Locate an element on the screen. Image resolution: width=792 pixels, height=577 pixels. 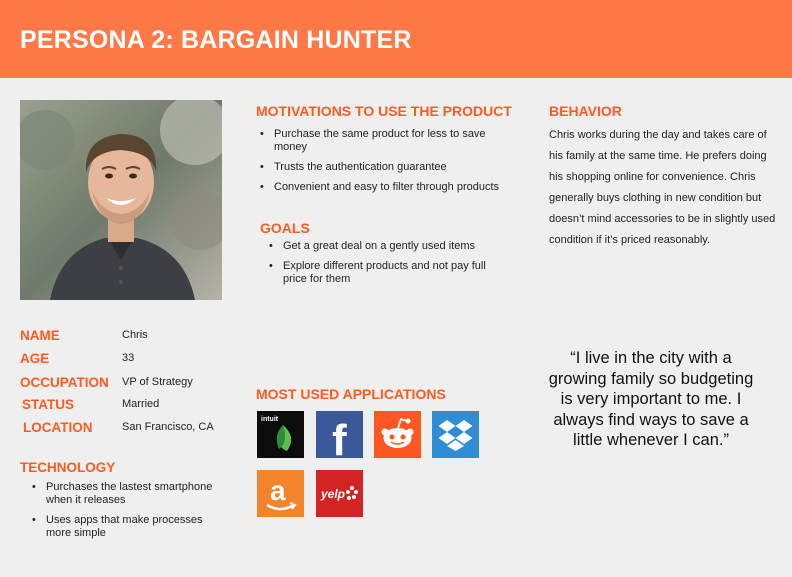
motivations-heading: MOTIVATIONS TO USE THE PRODUCT is located at coordinates (384, 111).